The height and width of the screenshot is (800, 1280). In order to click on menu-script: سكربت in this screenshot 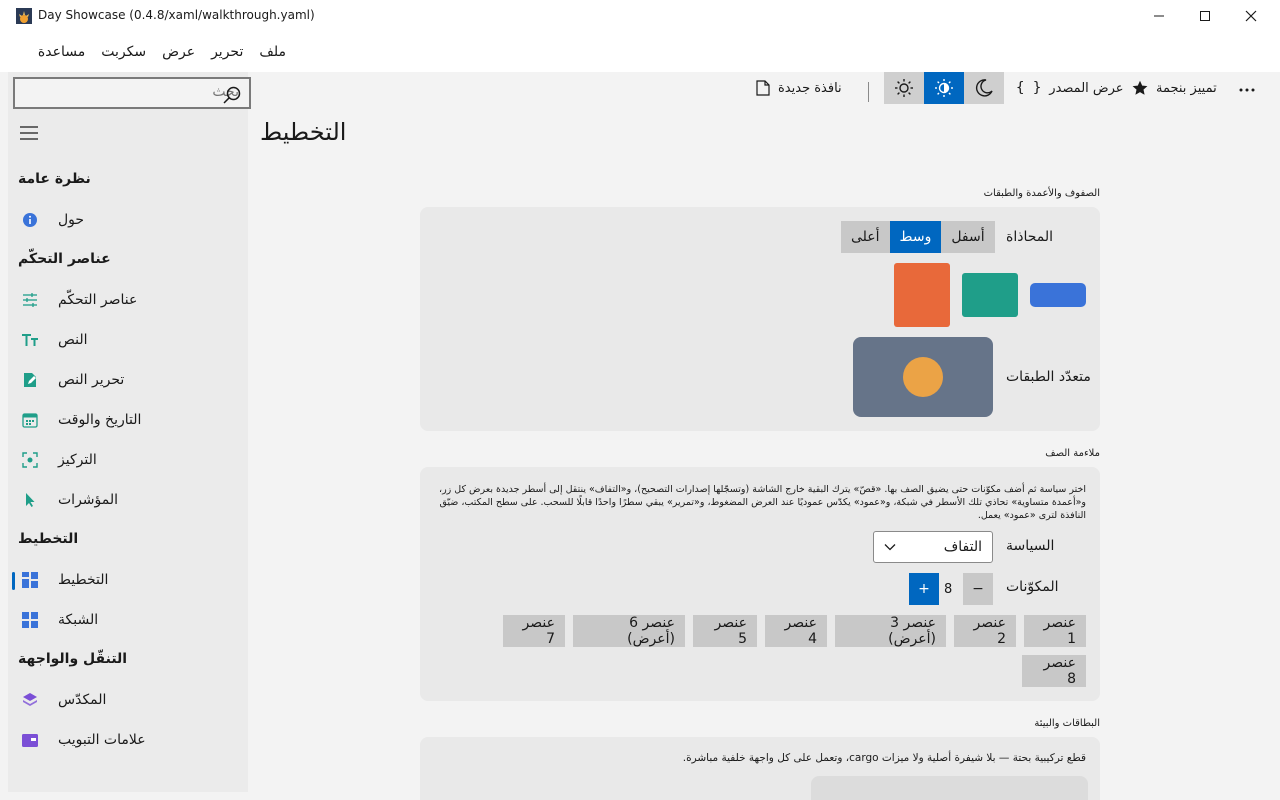, I will do `click(123, 52)`.